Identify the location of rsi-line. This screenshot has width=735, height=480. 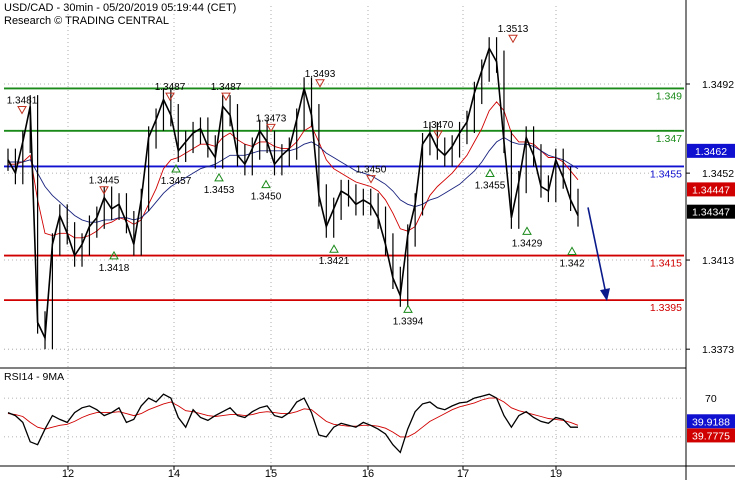
(292, 423).